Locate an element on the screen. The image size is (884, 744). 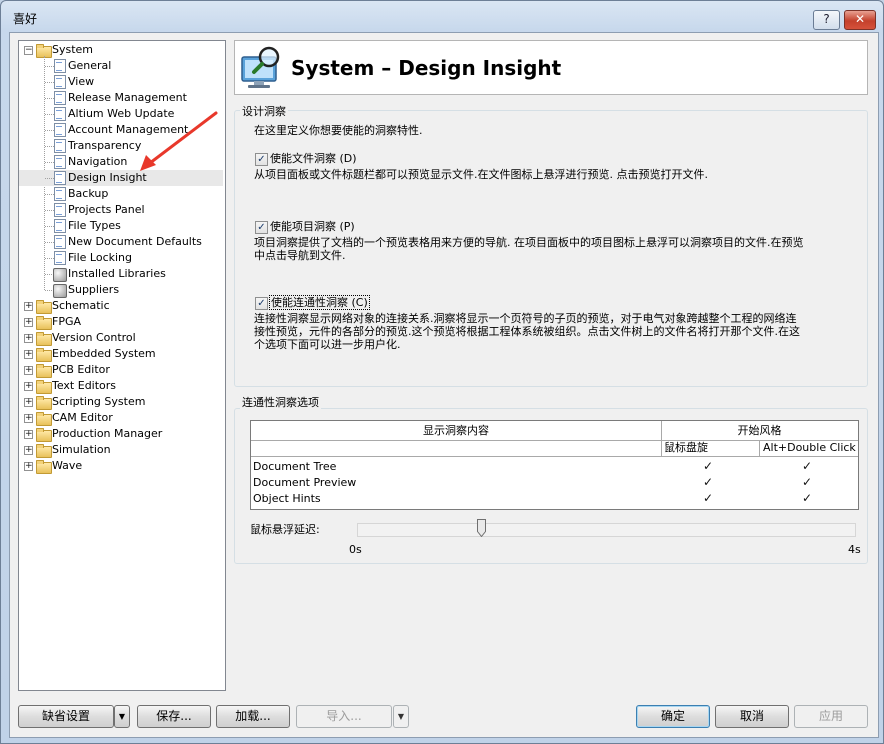
defaults-dropdown-arrow: ▼ is located at coordinates (122, 716).